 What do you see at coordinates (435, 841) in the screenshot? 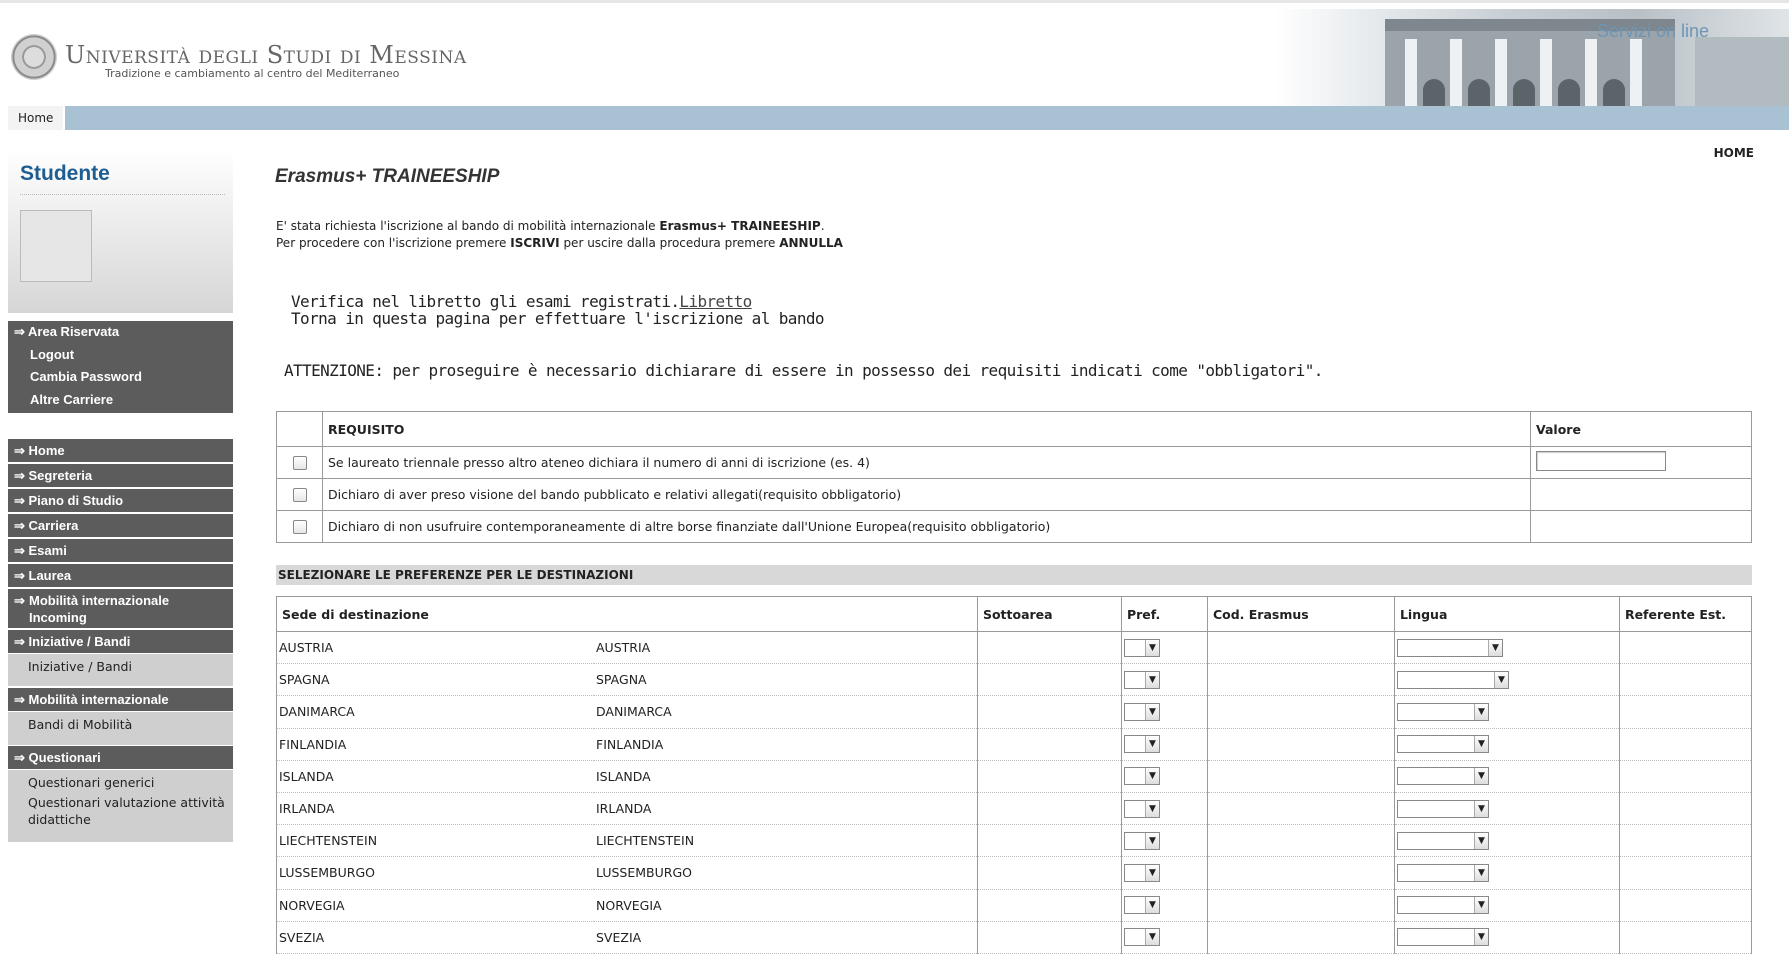
I see `sede-cell: LIECHTENSTEIN` at bounding box center [435, 841].